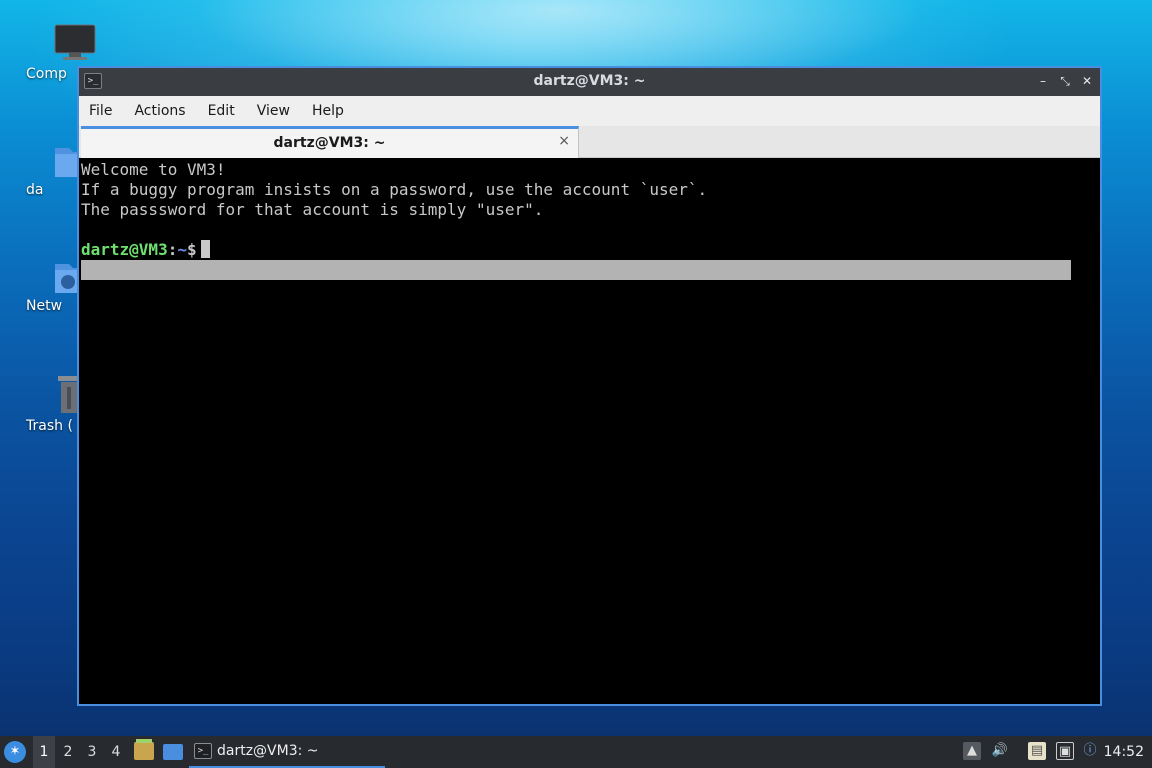  I want to click on text-cursor, so click(205, 249).